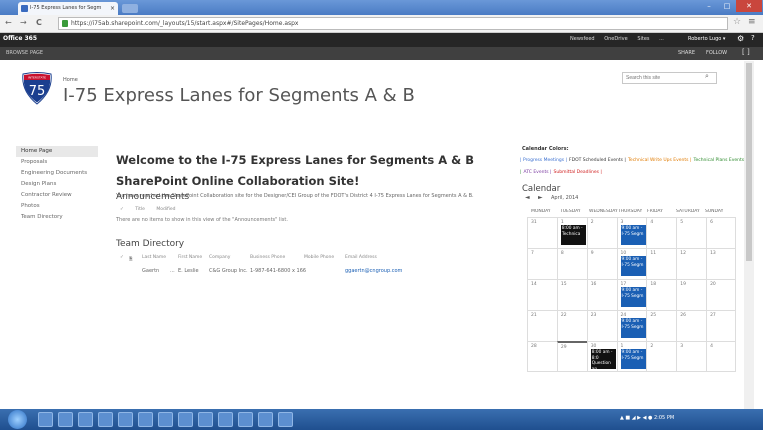 The image size is (763, 430). What do you see at coordinates (105, 419) in the screenshot?
I see `taskbar-app-chrome-icon` at bounding box center [105, 419].